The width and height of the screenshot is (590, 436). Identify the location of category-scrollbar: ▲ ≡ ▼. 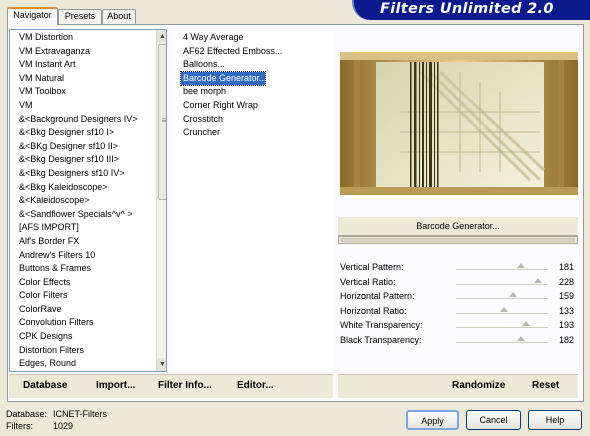
(161, 200).